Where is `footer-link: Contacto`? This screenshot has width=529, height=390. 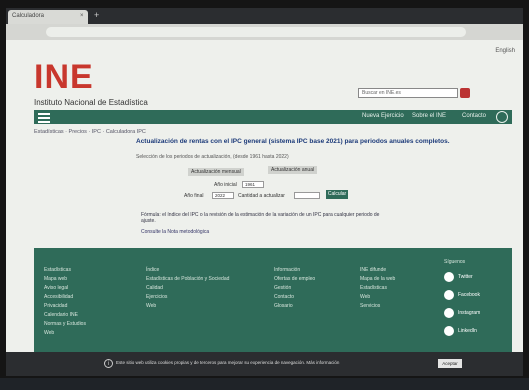 footer-link: Contacto is located at coordinates (294, 297).